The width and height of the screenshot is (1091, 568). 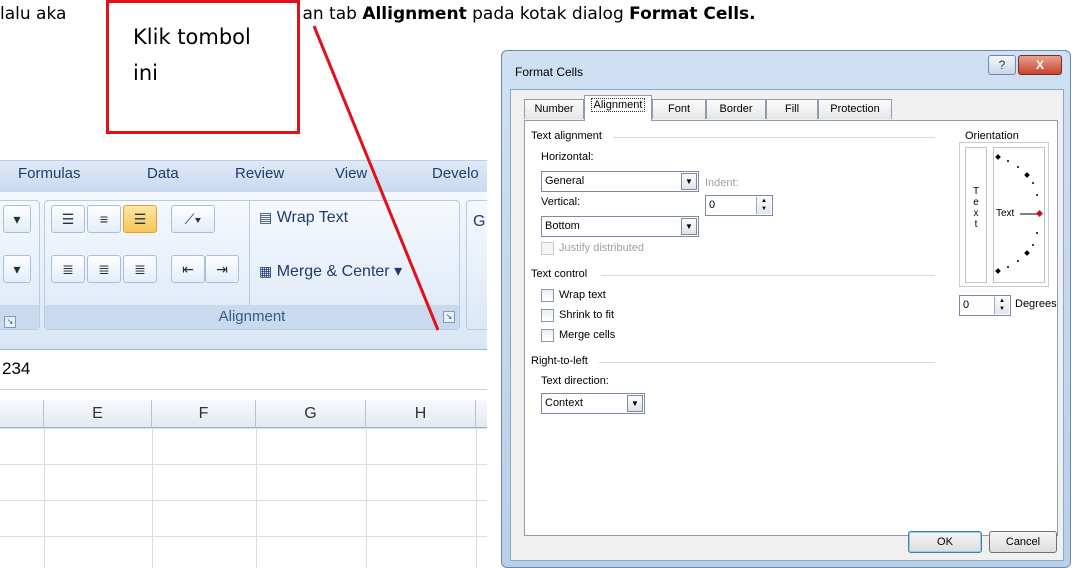 I want to click on partial-dropdown2-icon: ▾, so click(x=17, y=269).